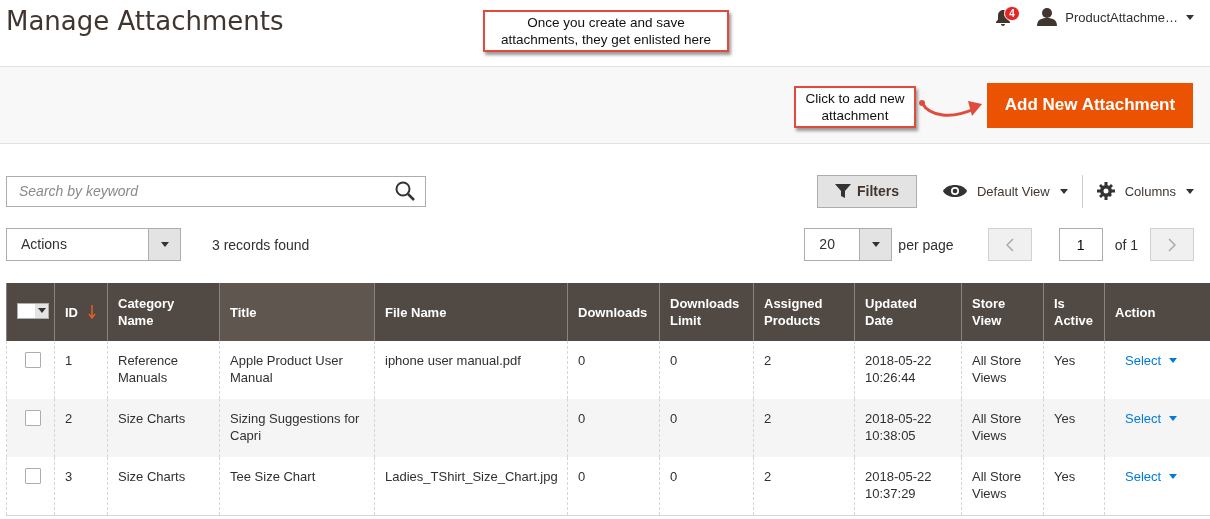 This screenshot has width=1210, height=519. I want to click on gear-icon, so click(1105, 191).